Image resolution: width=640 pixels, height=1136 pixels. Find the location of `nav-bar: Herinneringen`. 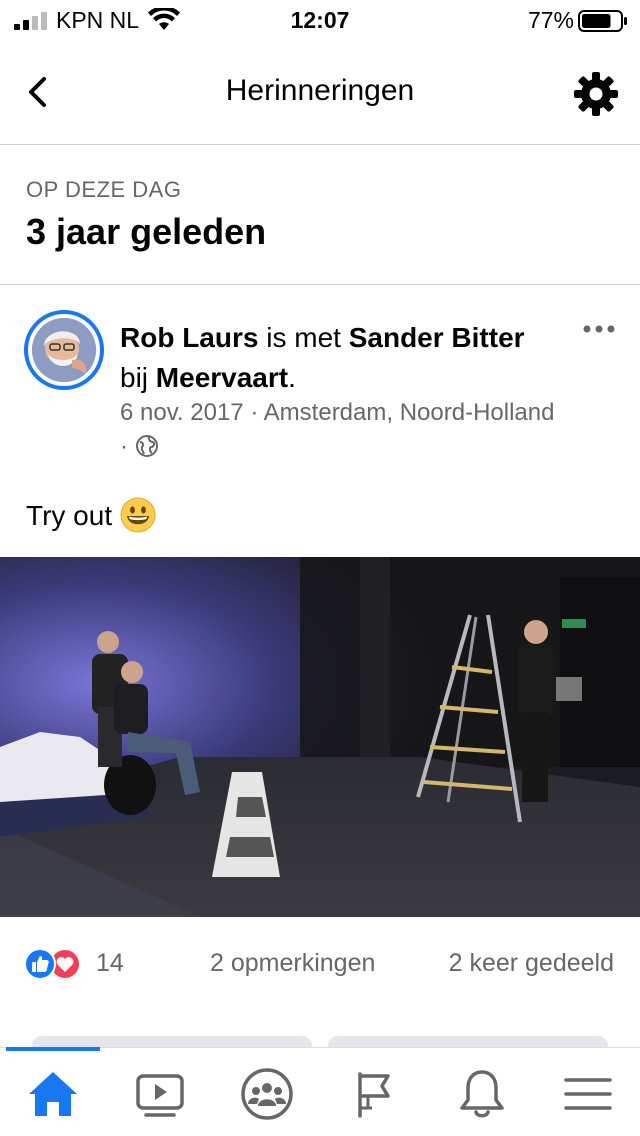

nav-bar: Herinneringen is located at coordinates (320, 92).